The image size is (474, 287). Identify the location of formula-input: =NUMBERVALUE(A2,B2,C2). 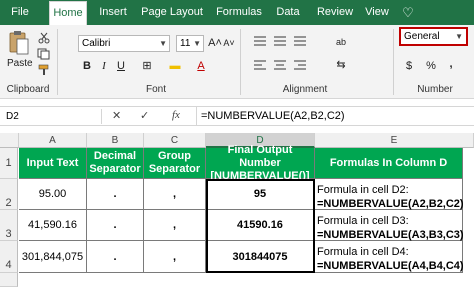
(273, 116).